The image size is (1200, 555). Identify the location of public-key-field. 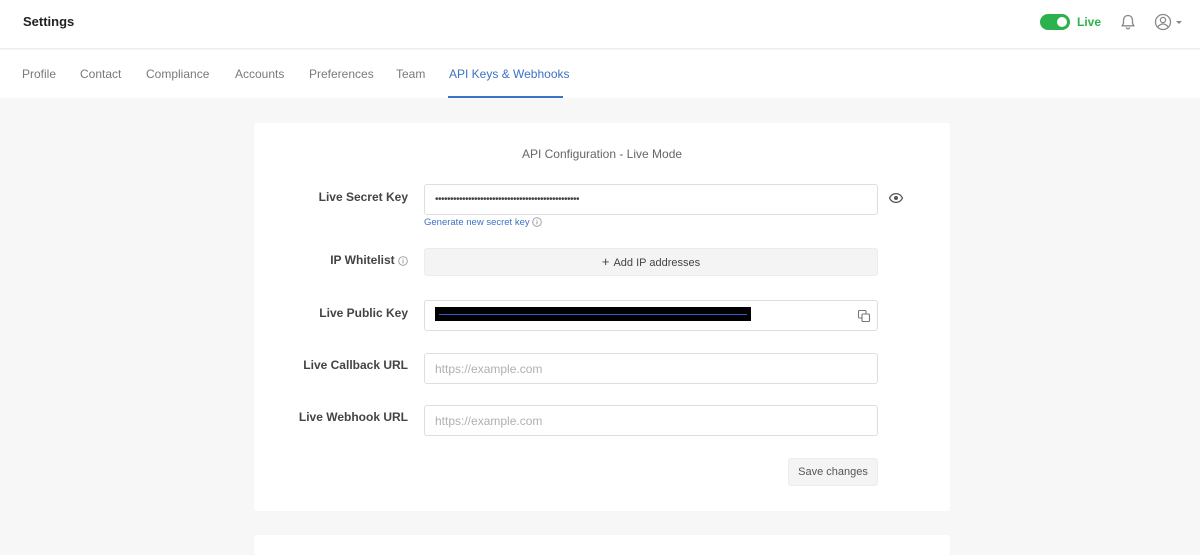
(651, 315).